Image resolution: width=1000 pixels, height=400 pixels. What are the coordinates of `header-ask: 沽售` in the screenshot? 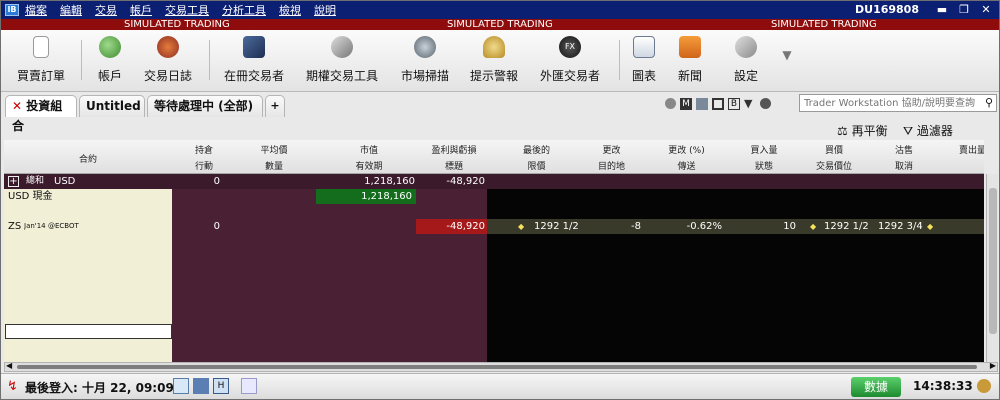 It's located at (904, 149).